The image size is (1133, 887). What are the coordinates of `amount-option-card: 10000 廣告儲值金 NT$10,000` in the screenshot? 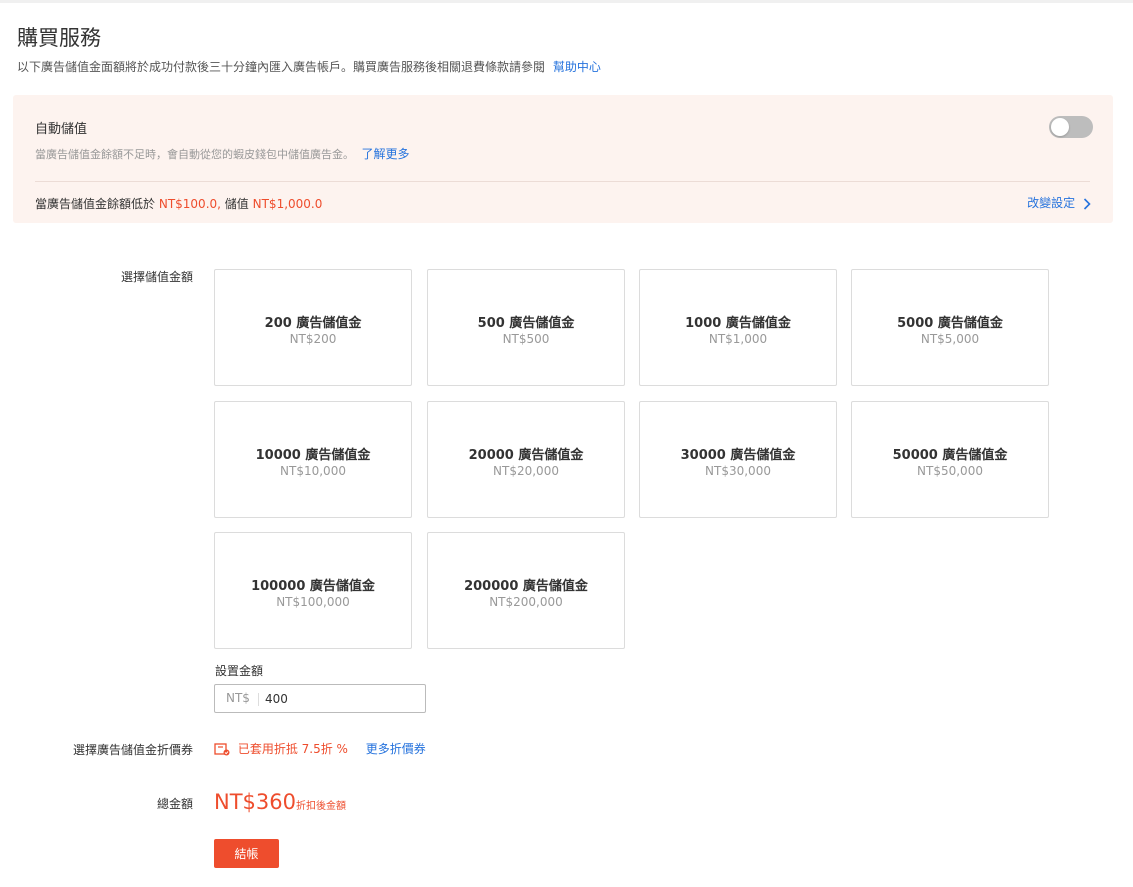 It's located at (313, 459).